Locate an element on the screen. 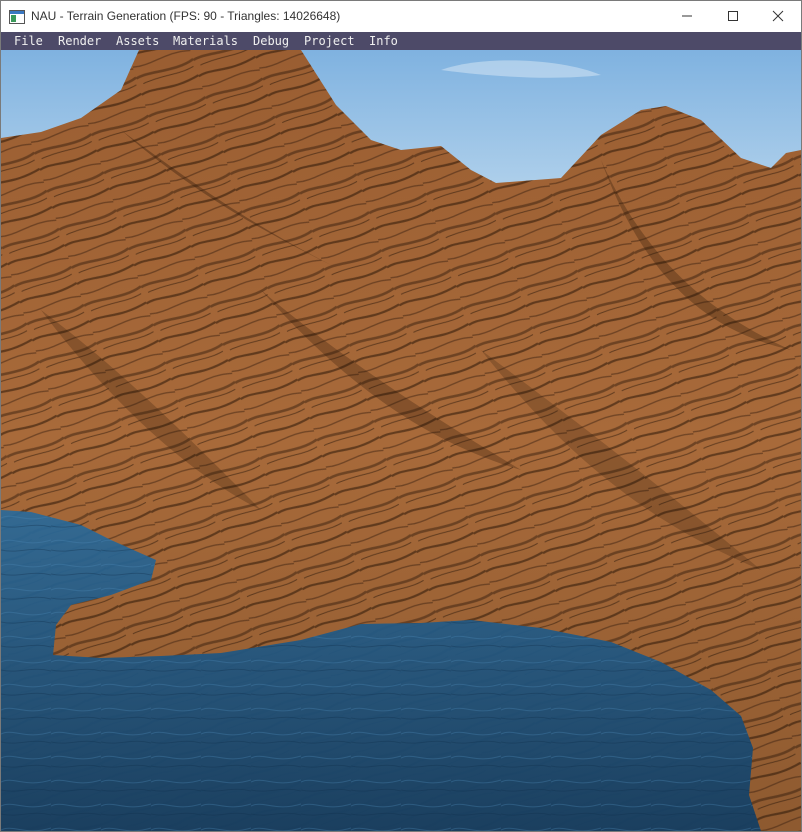 The height and width of the screenshot is (832, 802). menu-assets: Assets is located at coordinates (137, 41).